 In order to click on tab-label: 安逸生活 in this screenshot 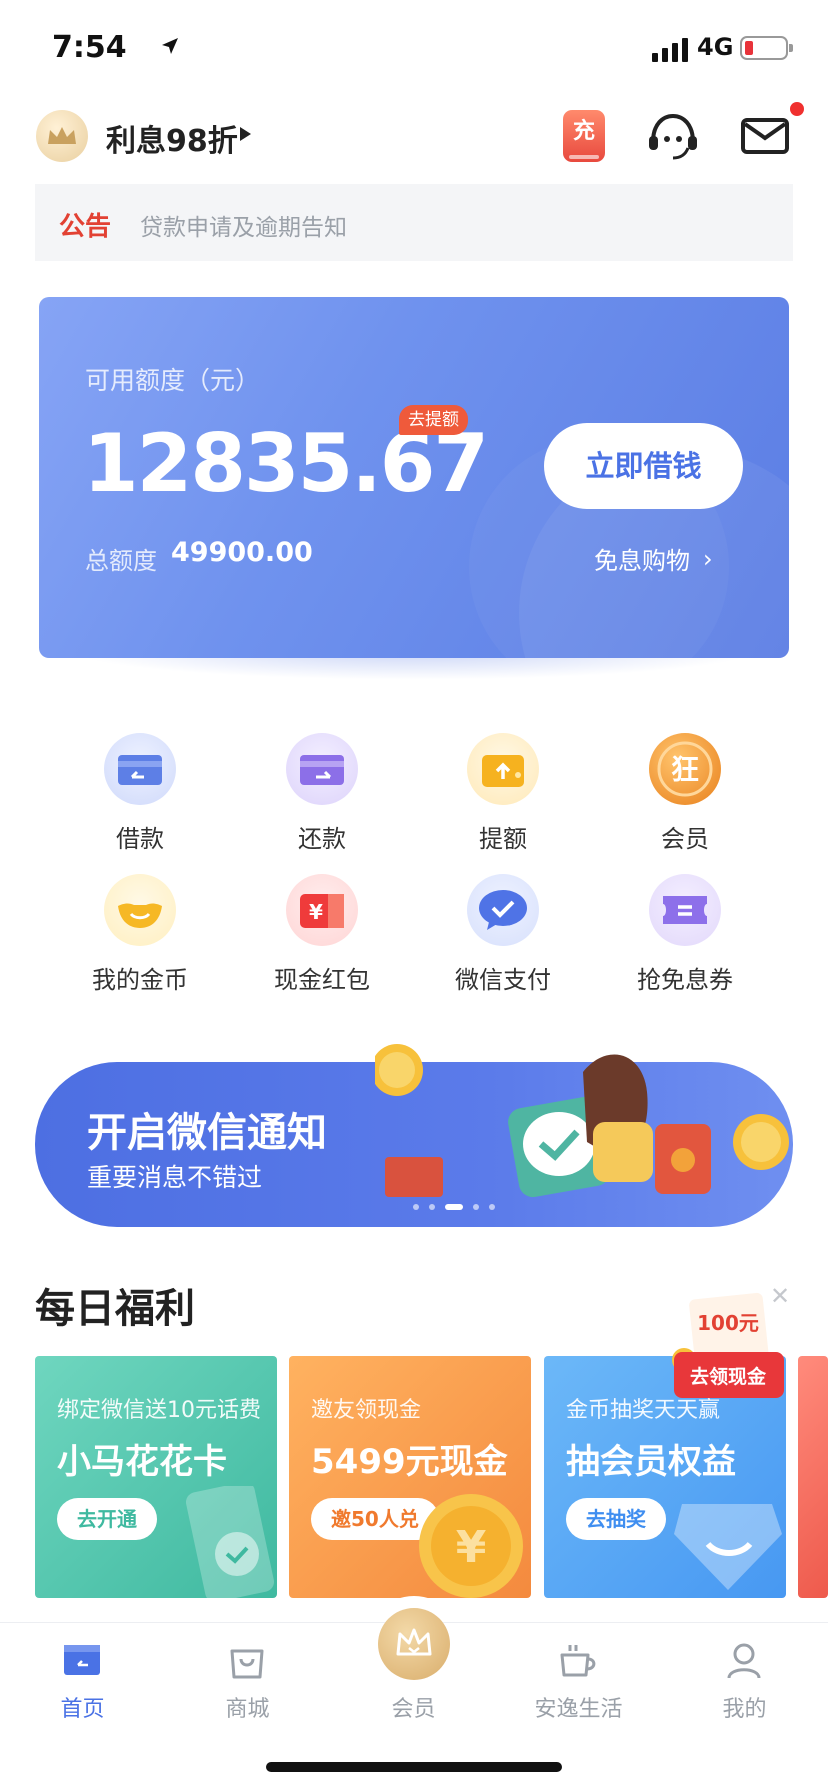, I will do `click(578, 1709)`.